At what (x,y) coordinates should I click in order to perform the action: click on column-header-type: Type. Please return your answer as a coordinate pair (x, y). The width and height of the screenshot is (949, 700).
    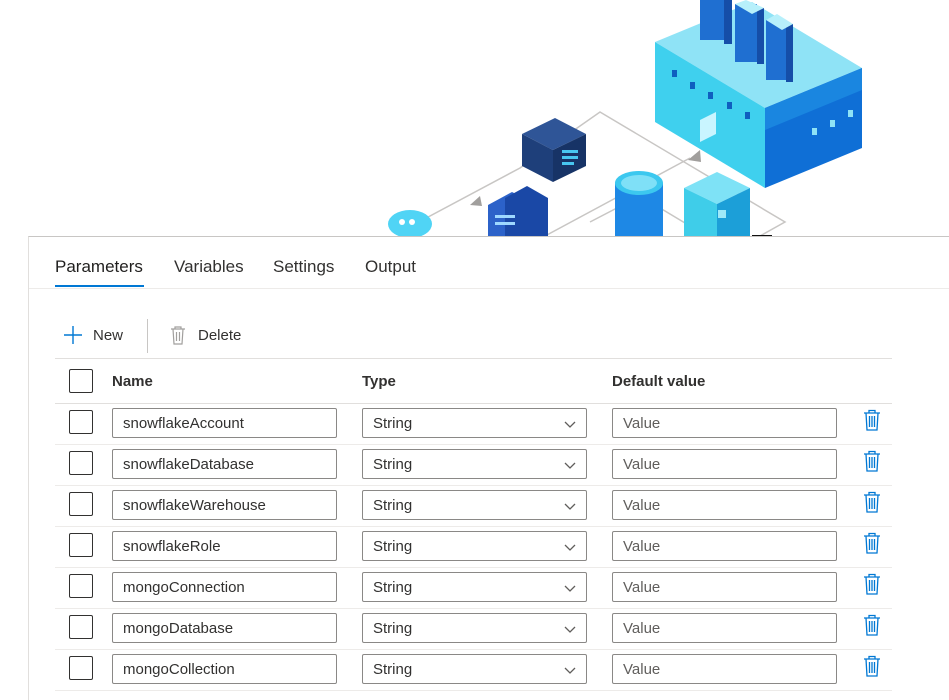
    Looking at the image, I should click on (379, 381).